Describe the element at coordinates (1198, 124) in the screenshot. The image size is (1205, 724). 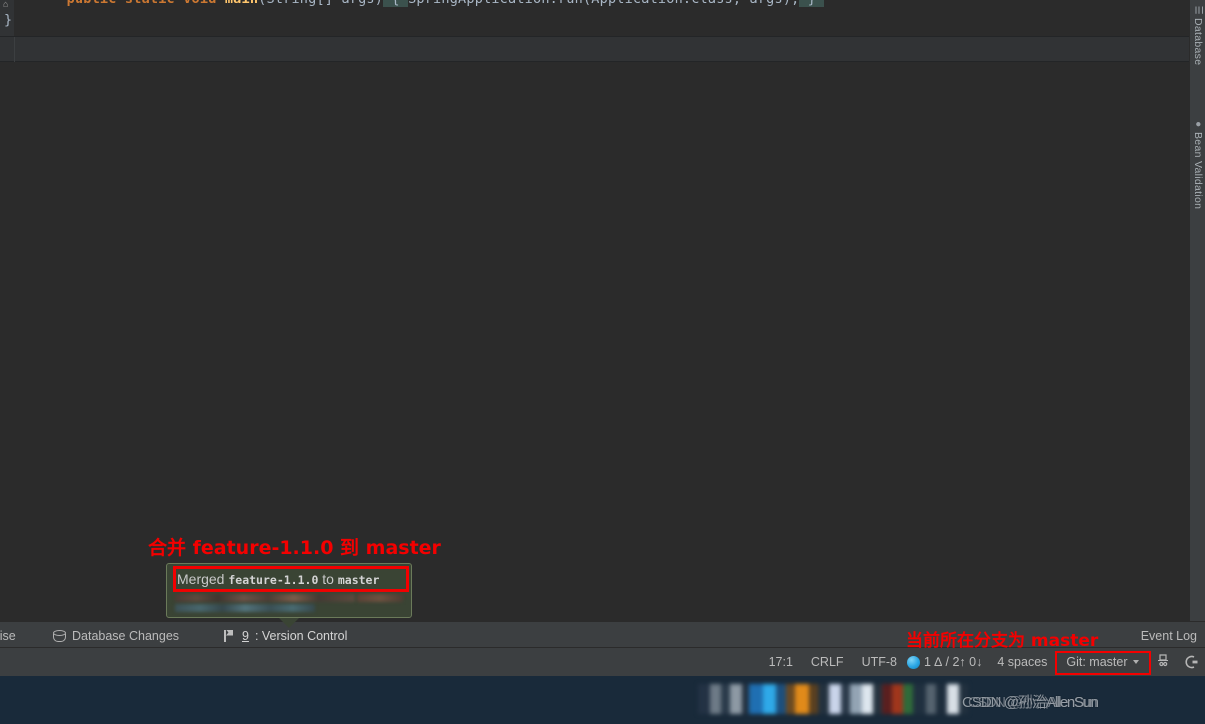
I see `bean-validation-icon: ●` at that location.